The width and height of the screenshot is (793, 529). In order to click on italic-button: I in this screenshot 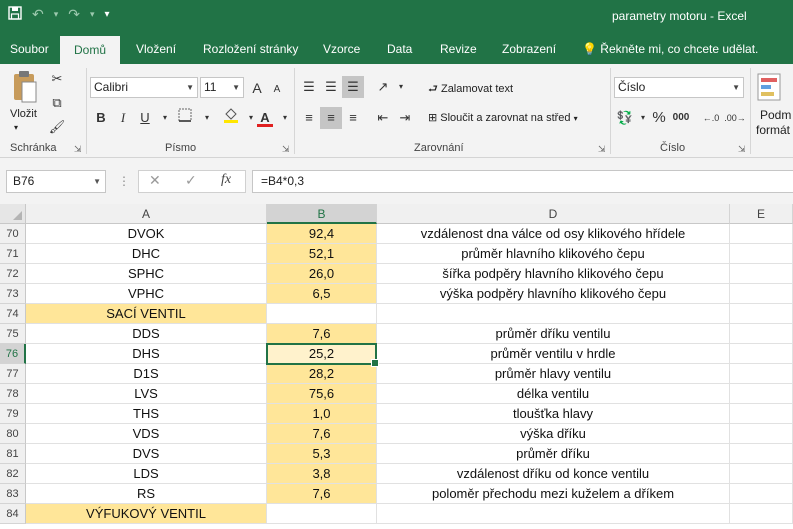, I will do `click(123, 118)`.